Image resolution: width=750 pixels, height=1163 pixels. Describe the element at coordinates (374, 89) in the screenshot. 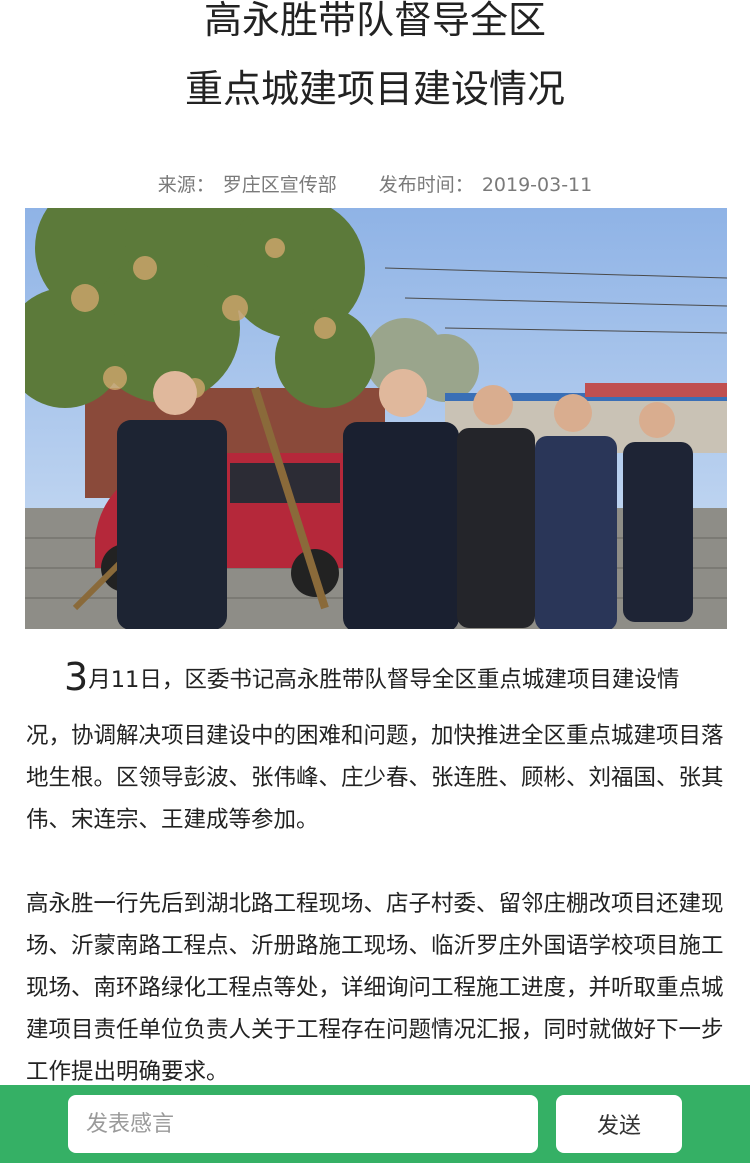

I see `title-line-2: 重点城建项目建设情况` at that location.